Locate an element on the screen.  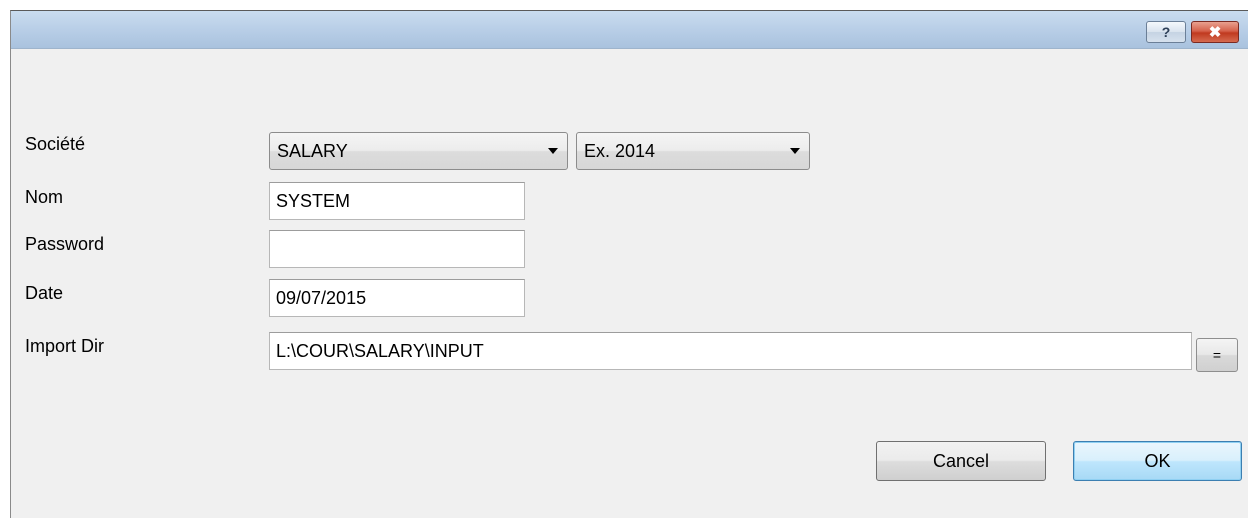
import-dir-input: L:\COUR\SALARY\INPUT is located at coordinates (730, 351).